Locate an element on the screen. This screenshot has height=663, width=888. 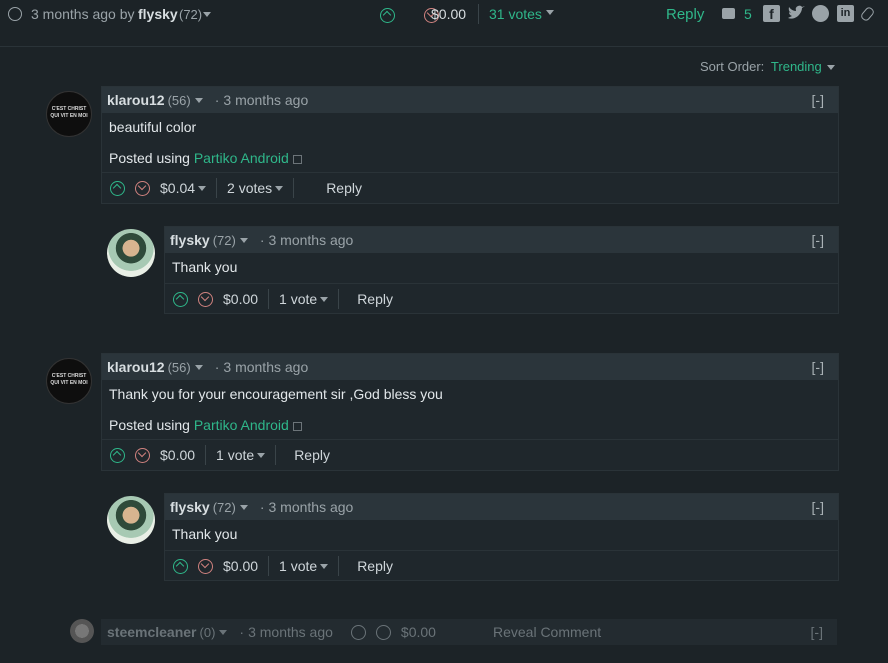
post-payout: $0.00 is located at coordinates (448, 14).